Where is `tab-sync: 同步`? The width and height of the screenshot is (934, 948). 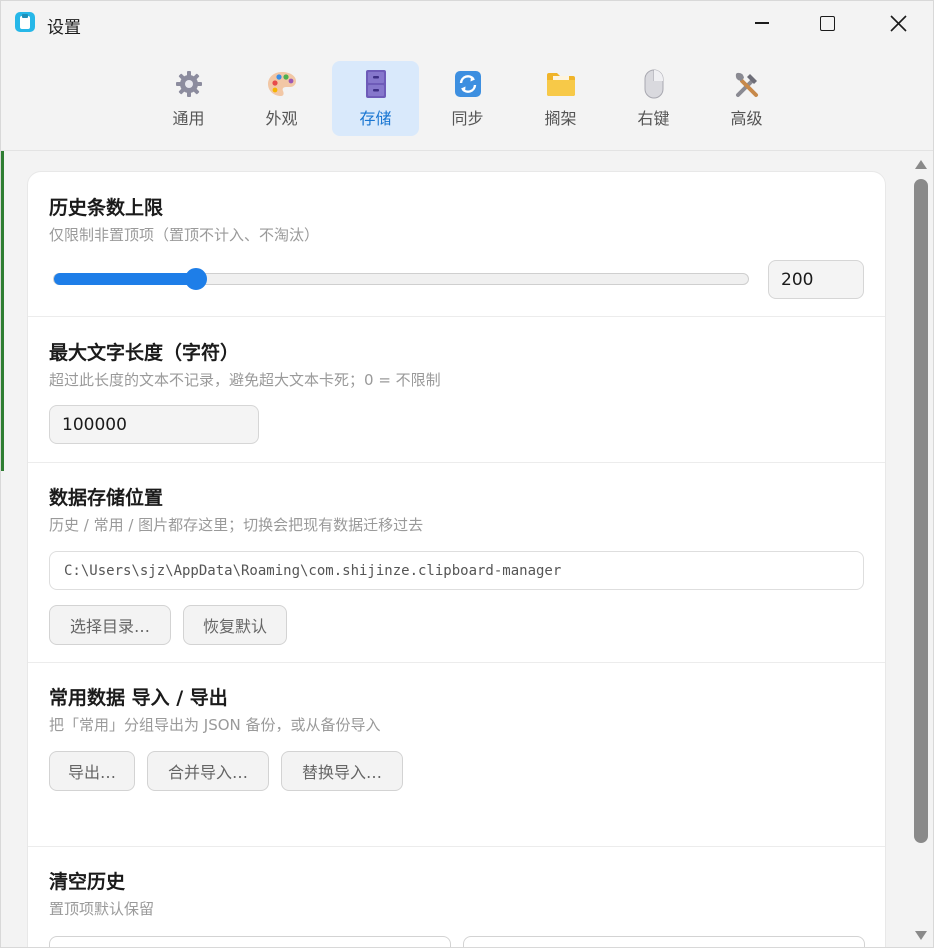
tab-sync: 同步 is located at coordinates (467, 98).